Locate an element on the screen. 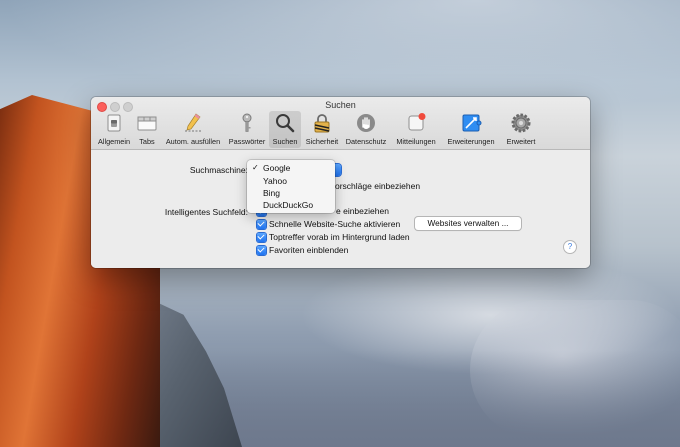 This screenshot has width=680, height=447. show-favorites-checkbox is located at coordinates (261, 250).